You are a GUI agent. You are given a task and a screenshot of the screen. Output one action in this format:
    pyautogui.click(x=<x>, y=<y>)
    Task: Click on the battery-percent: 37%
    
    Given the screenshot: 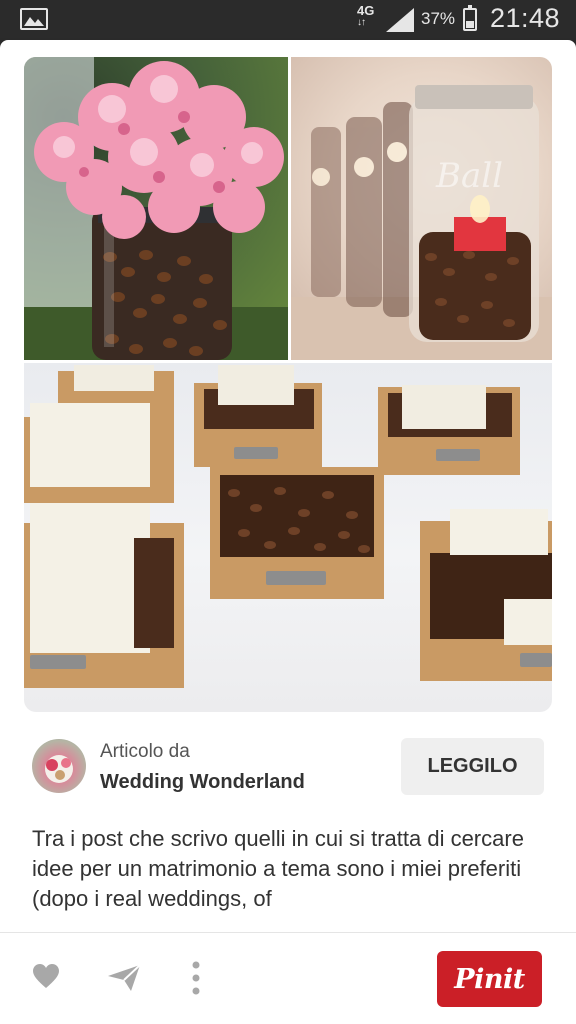 What is the action you would take?
    pyautogui.click(x=438, y=18)
    